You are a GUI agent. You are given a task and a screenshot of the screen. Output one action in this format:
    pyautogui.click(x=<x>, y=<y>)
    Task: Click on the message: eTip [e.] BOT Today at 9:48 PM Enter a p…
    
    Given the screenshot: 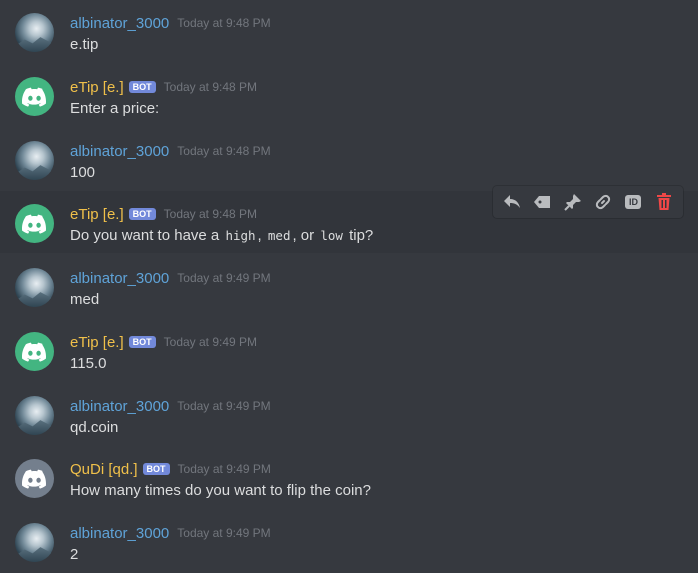 What is the action you would take?
    pyautogui.click(x=349, y=95)
    